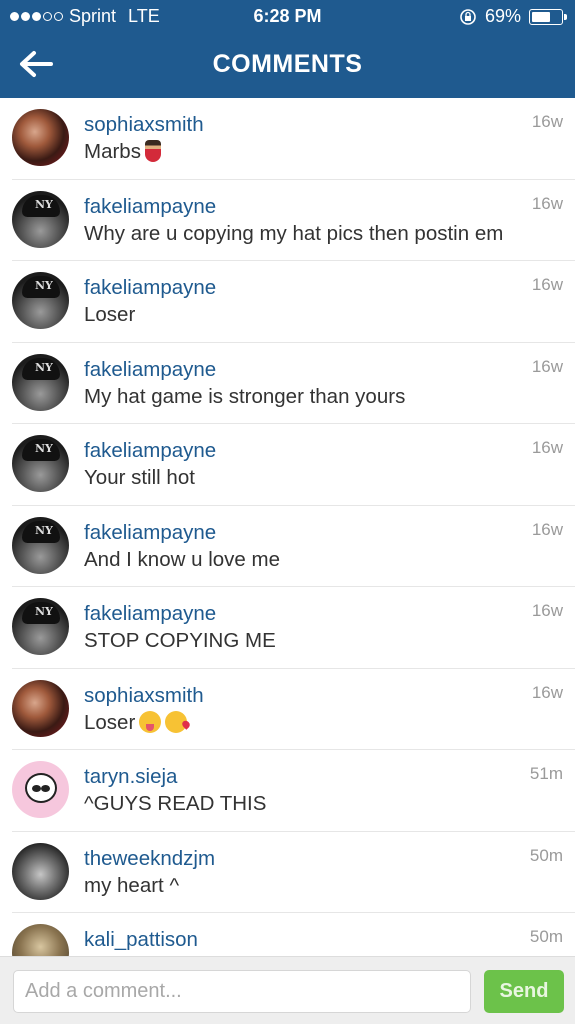 This screenshot has width=575, height=1024. I want to click on comment-row: NY fakeliampayne 16w STOP COPYING ME, so click(293, 628).